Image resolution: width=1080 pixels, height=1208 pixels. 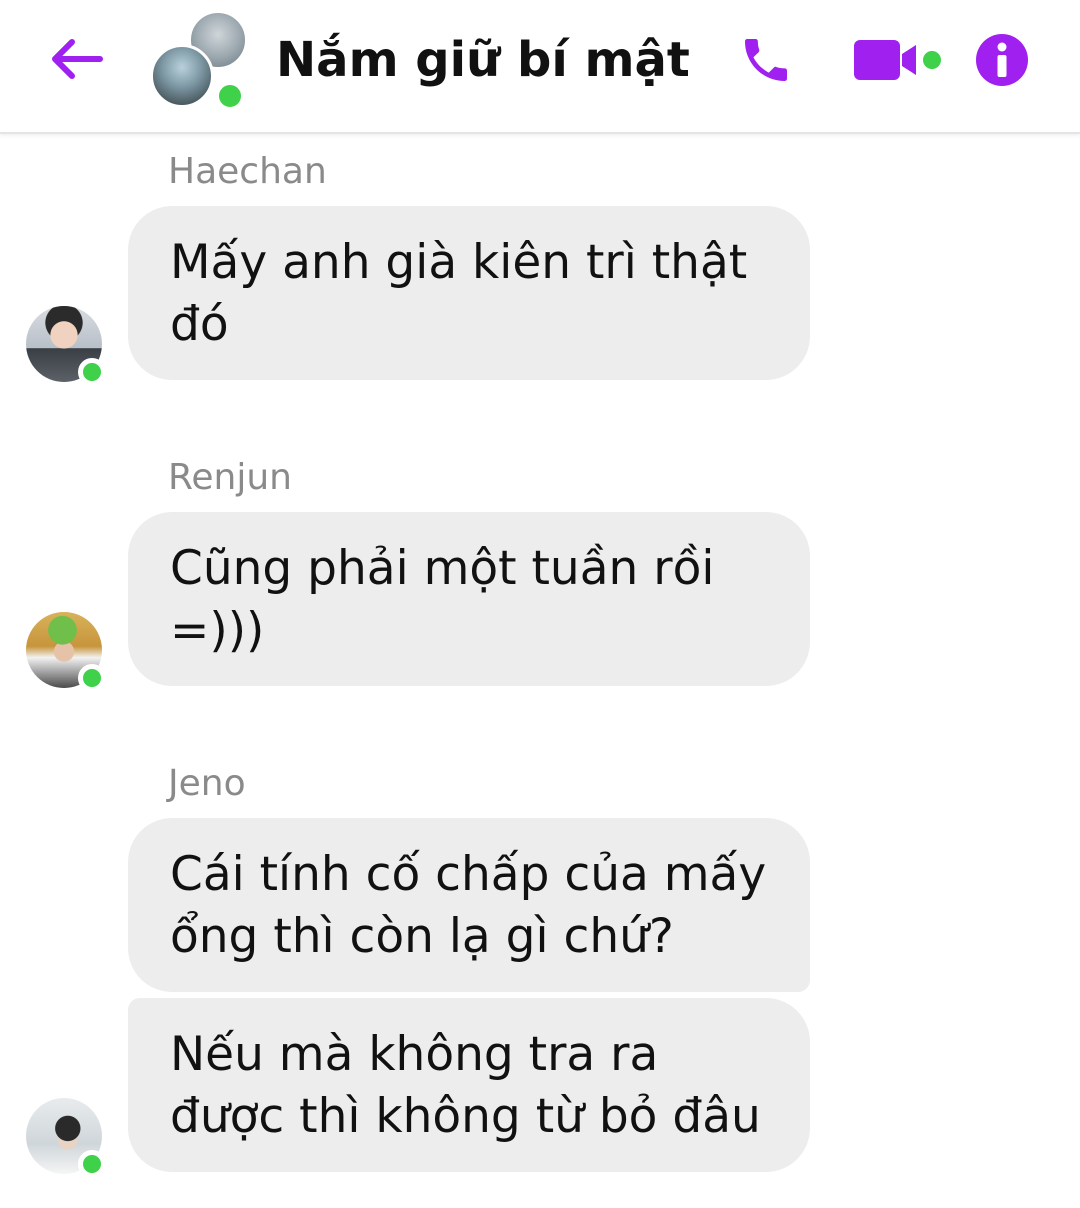 I want to click on avatar-jeno, so click(x=66, y=1138).